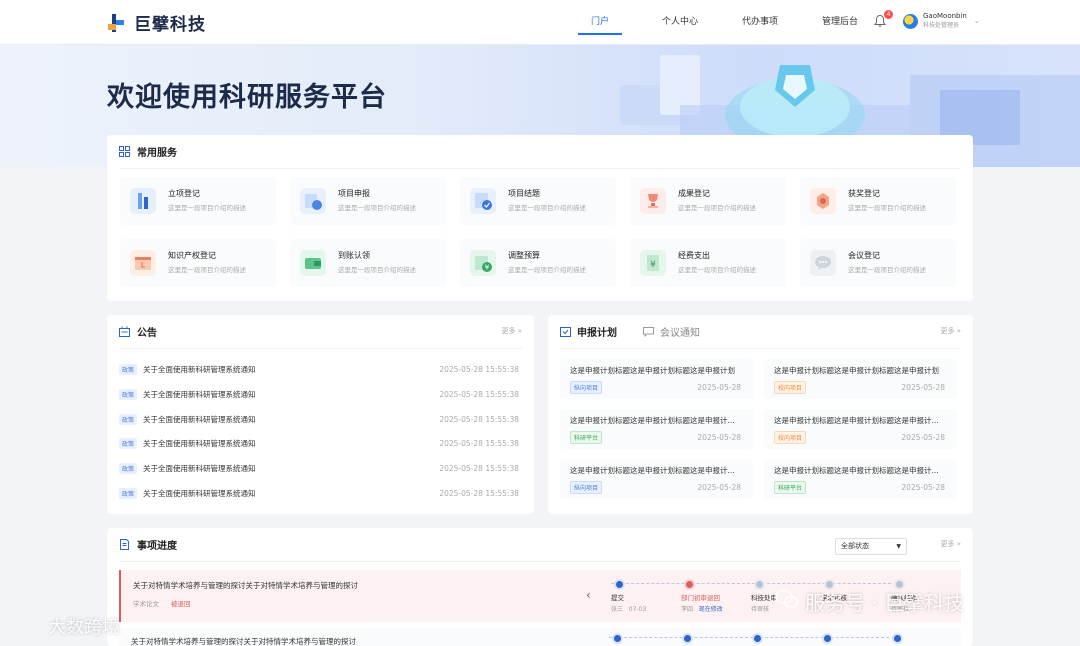 The image size is (1080, 646). What do you see at coordinates (941, 21) in the screenshot?
I see `user-menu: GaoMoonbin 科技处管理员 ⌄` at bounding box center [941, 21].